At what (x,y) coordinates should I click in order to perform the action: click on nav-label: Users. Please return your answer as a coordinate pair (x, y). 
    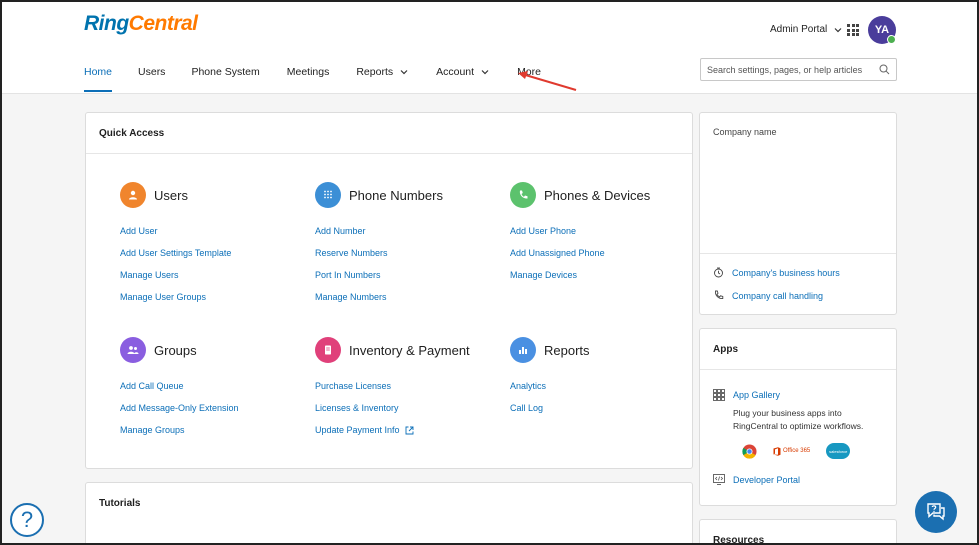
    Looking at the image, I should click on (152, 72).